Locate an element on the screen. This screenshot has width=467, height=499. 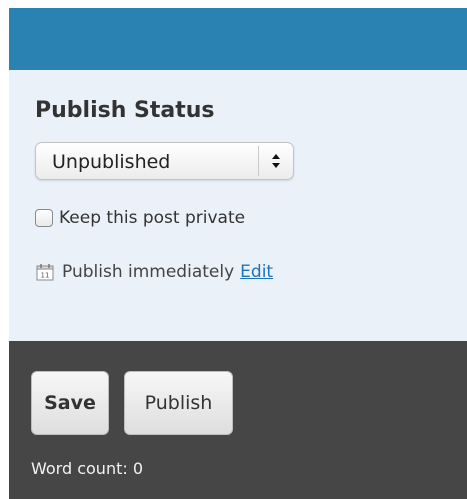
publish-status-title: Publish Status is located at coordinates (125, 110).